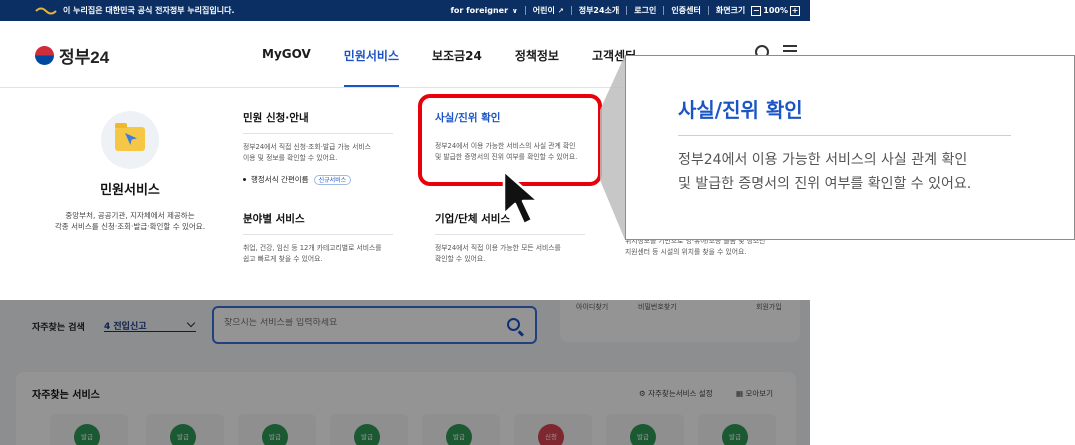 The height and width of the screenshot is (445, 1075). I want to click on desc-line: 지원센터 등 시설의 위치를 찾을 수 있어요., so click(686, 252).